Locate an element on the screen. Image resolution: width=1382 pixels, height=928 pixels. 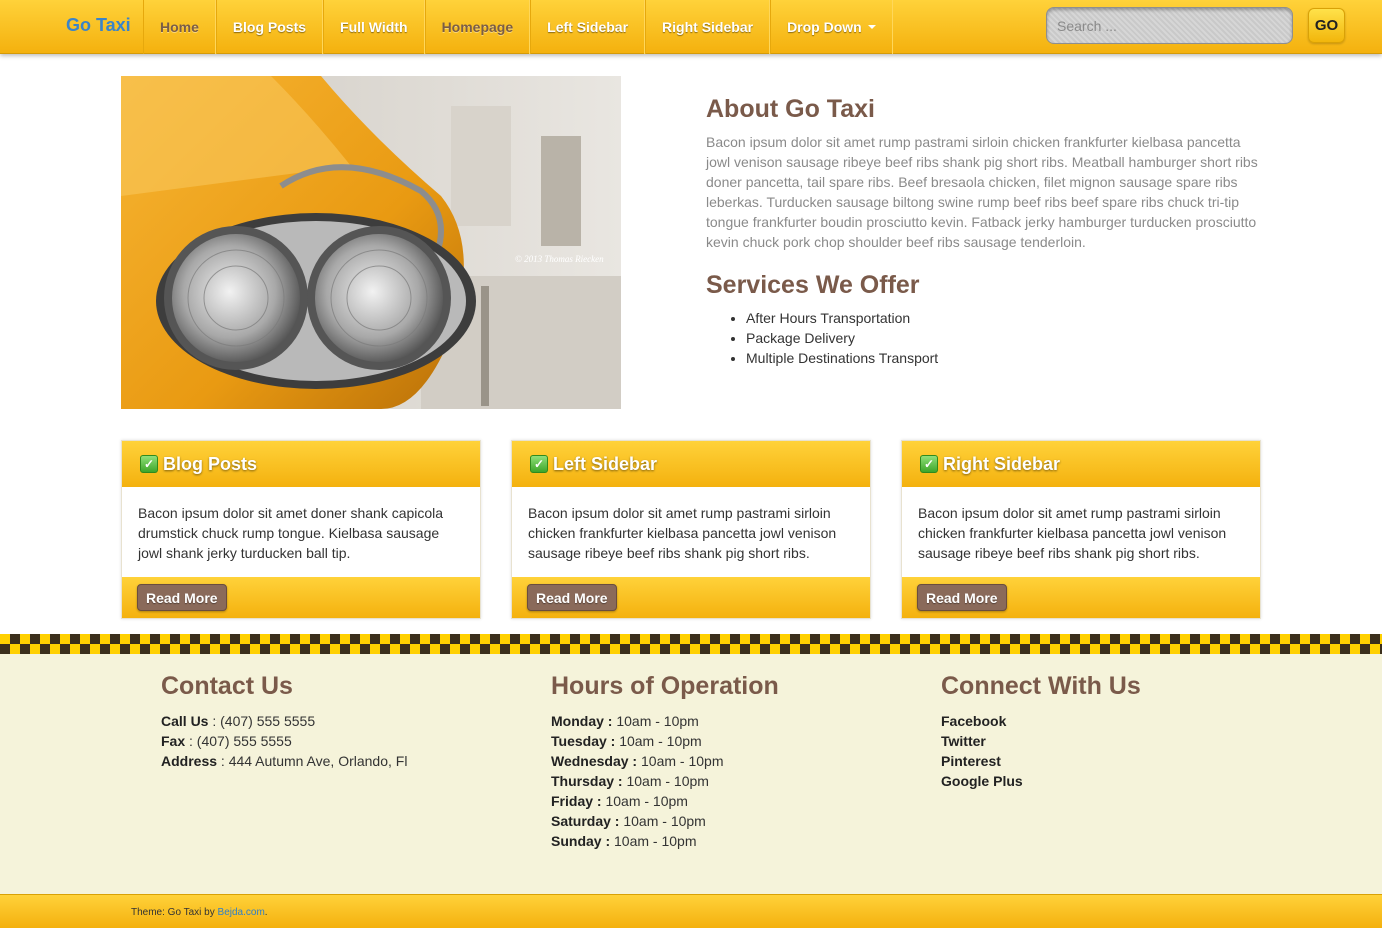
theme-credit: Theme: Go Taxi by Bejda.com. is located at coordinates (199, 912).